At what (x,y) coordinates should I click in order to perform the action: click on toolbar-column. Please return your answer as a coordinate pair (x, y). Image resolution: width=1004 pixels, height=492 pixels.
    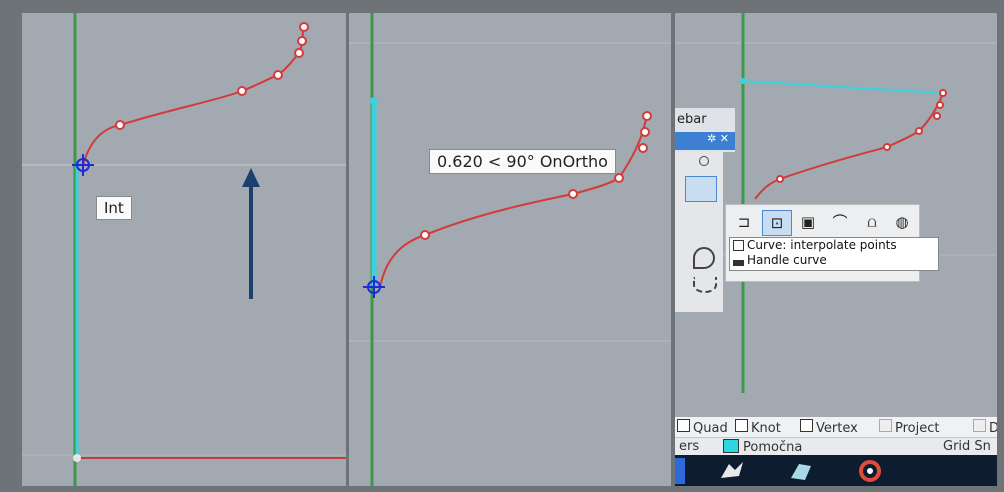
    Looking at the image, I should click on (699, 232).